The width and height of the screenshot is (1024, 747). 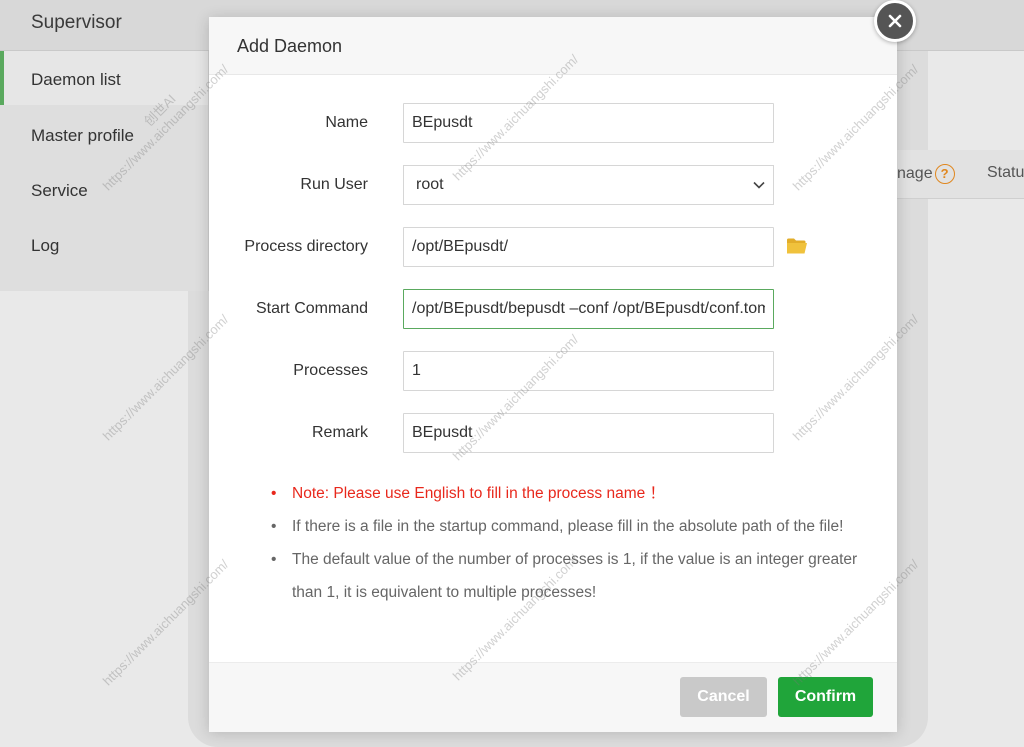 I want to click on run-user-label: Run User, so click(x=334, y=184).